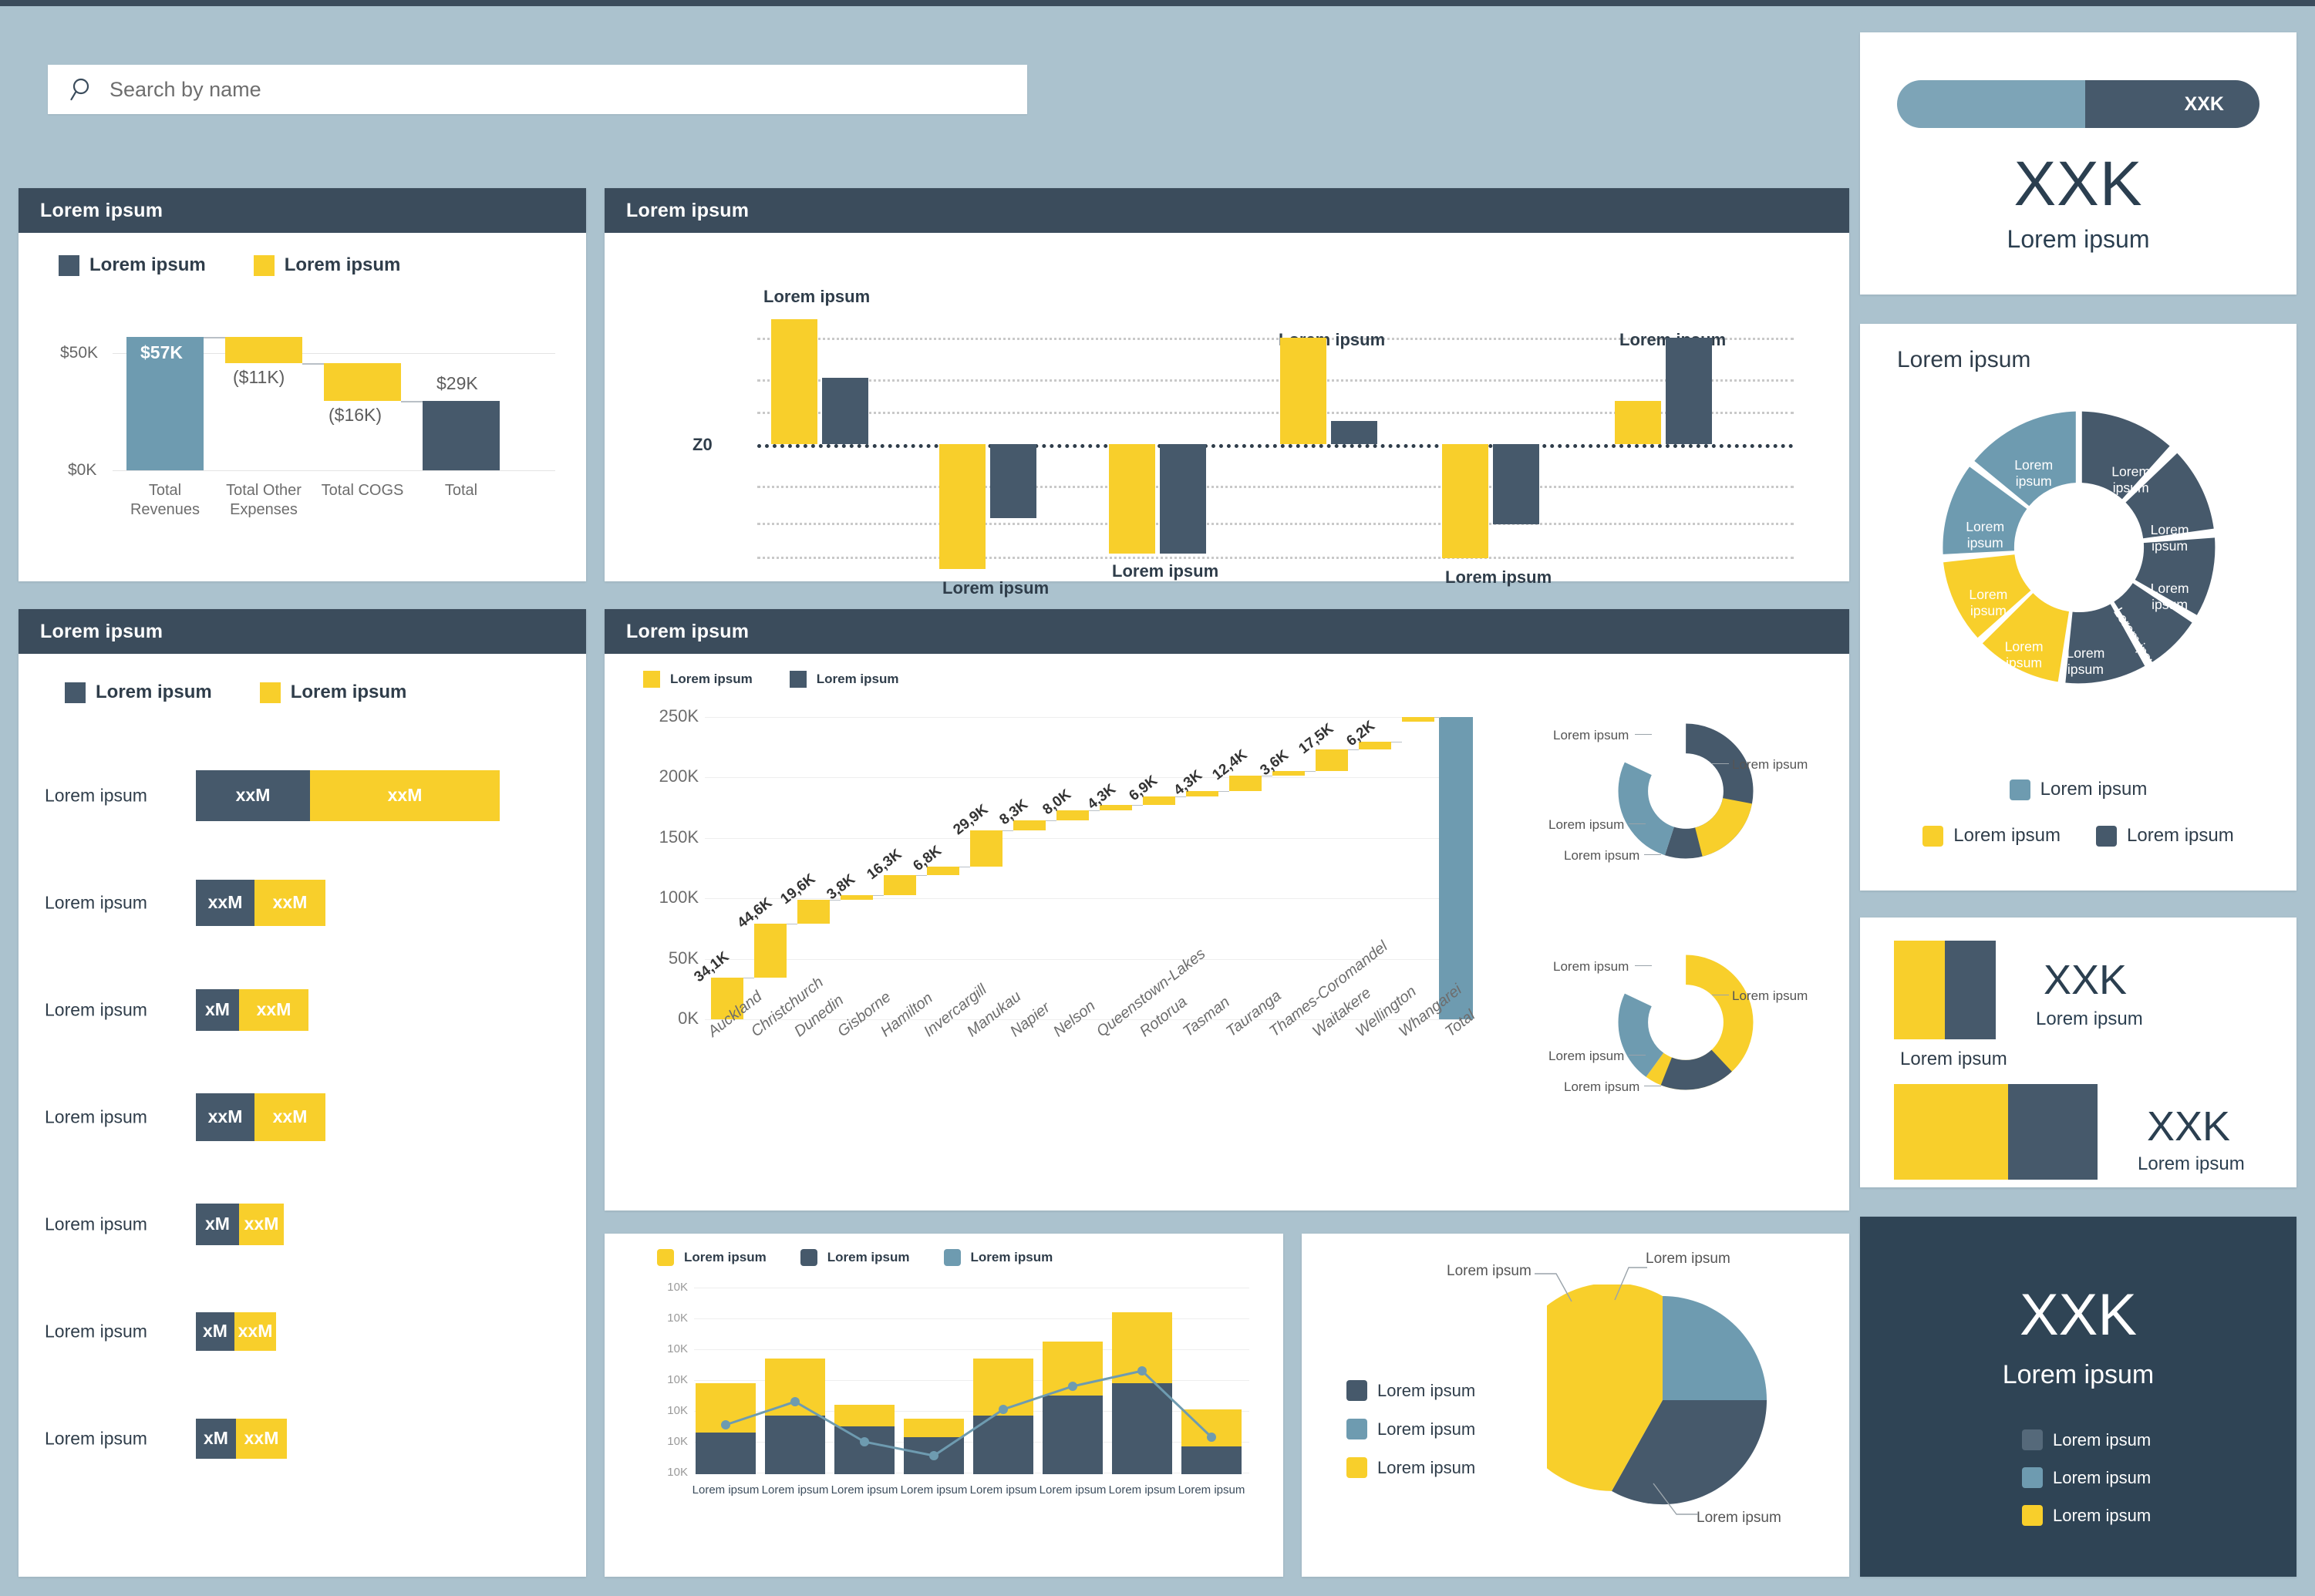  Describe the element at coordinates (770, 951) in the screenshot. I see `bar-christchurch` at that location.